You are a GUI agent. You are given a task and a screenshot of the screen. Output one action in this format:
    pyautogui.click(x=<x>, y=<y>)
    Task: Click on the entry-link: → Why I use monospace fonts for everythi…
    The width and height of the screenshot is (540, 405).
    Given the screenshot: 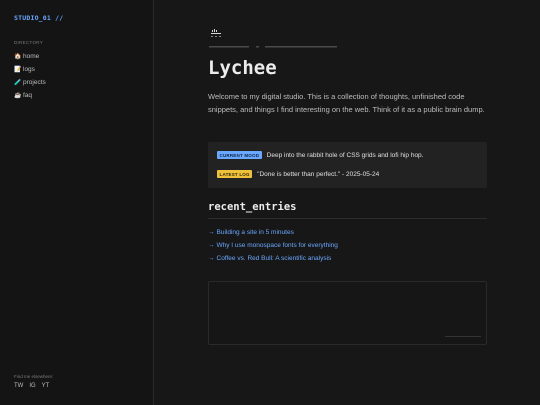 What is the action you would take?
    pyautogui.click(x=273, y=245)
    